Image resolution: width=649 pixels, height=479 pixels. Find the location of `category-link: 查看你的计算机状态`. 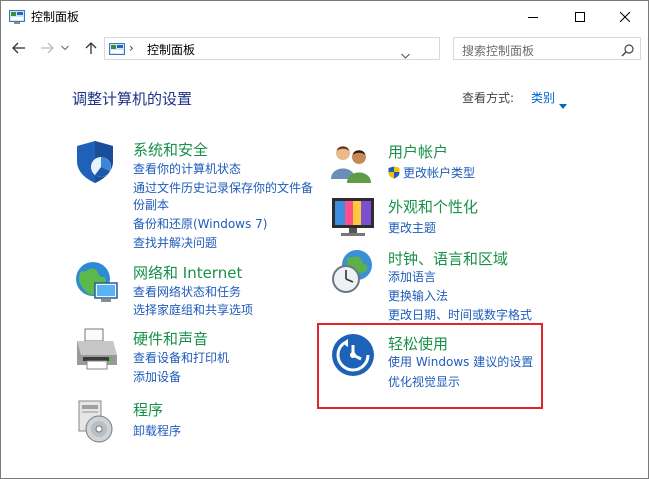

category-link: 查看你的计算机状态 is located at coordinates (187, 168).